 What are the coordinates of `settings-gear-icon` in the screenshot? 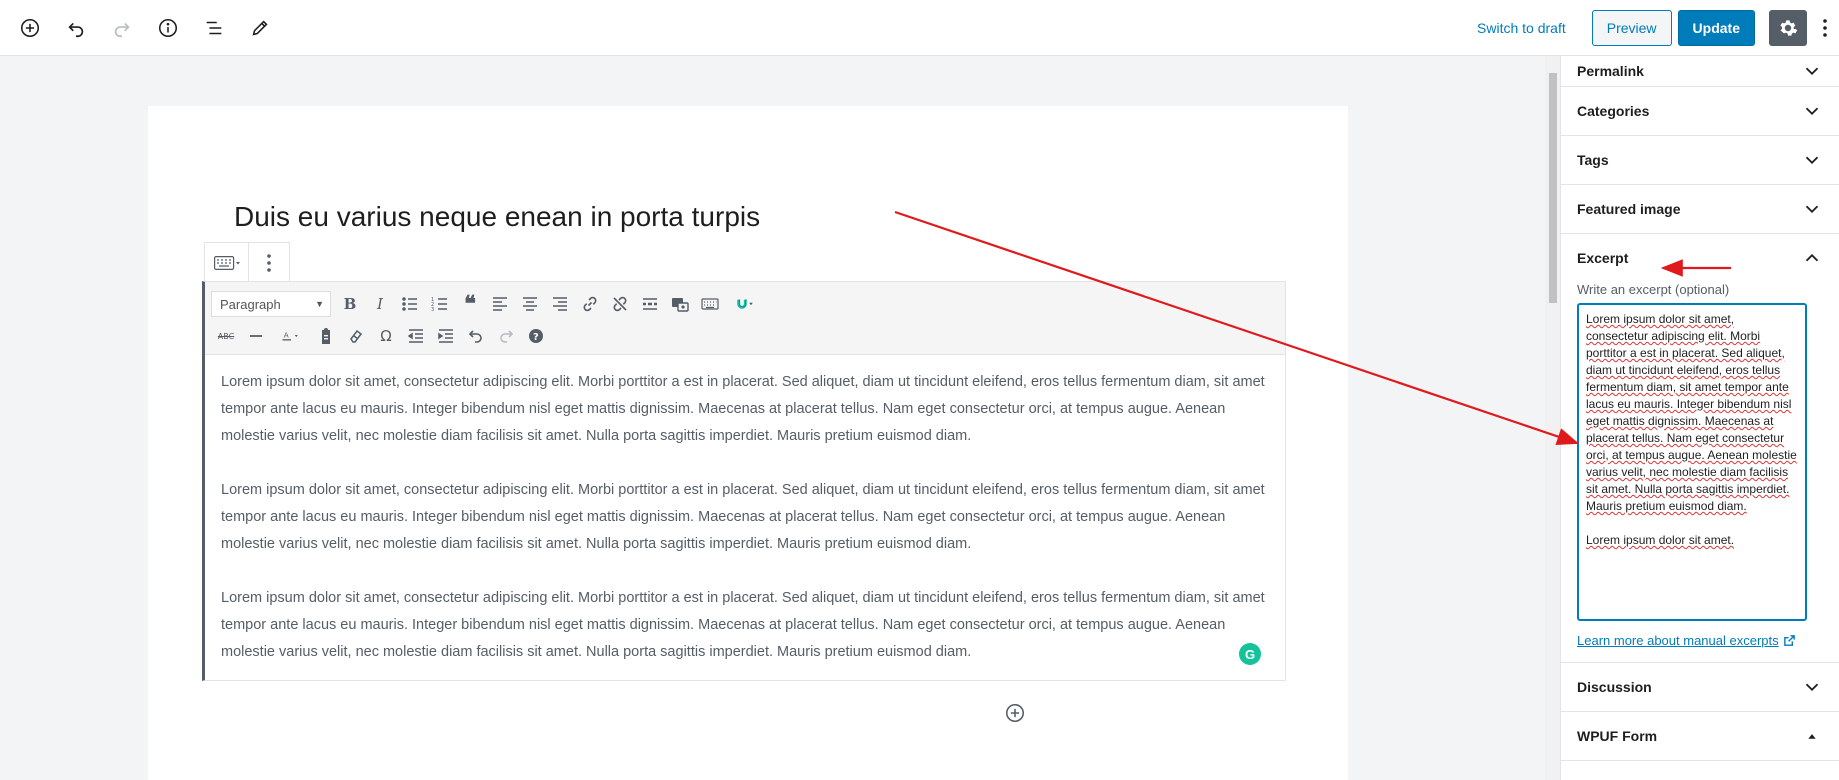 It's located at (1788, 28).